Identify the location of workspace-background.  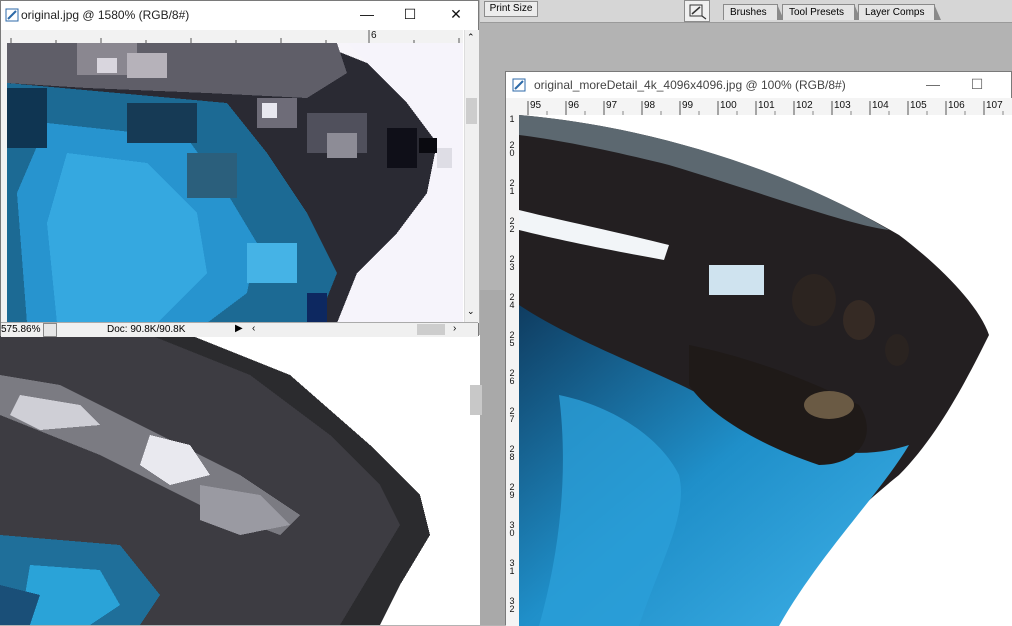
(746, 47).